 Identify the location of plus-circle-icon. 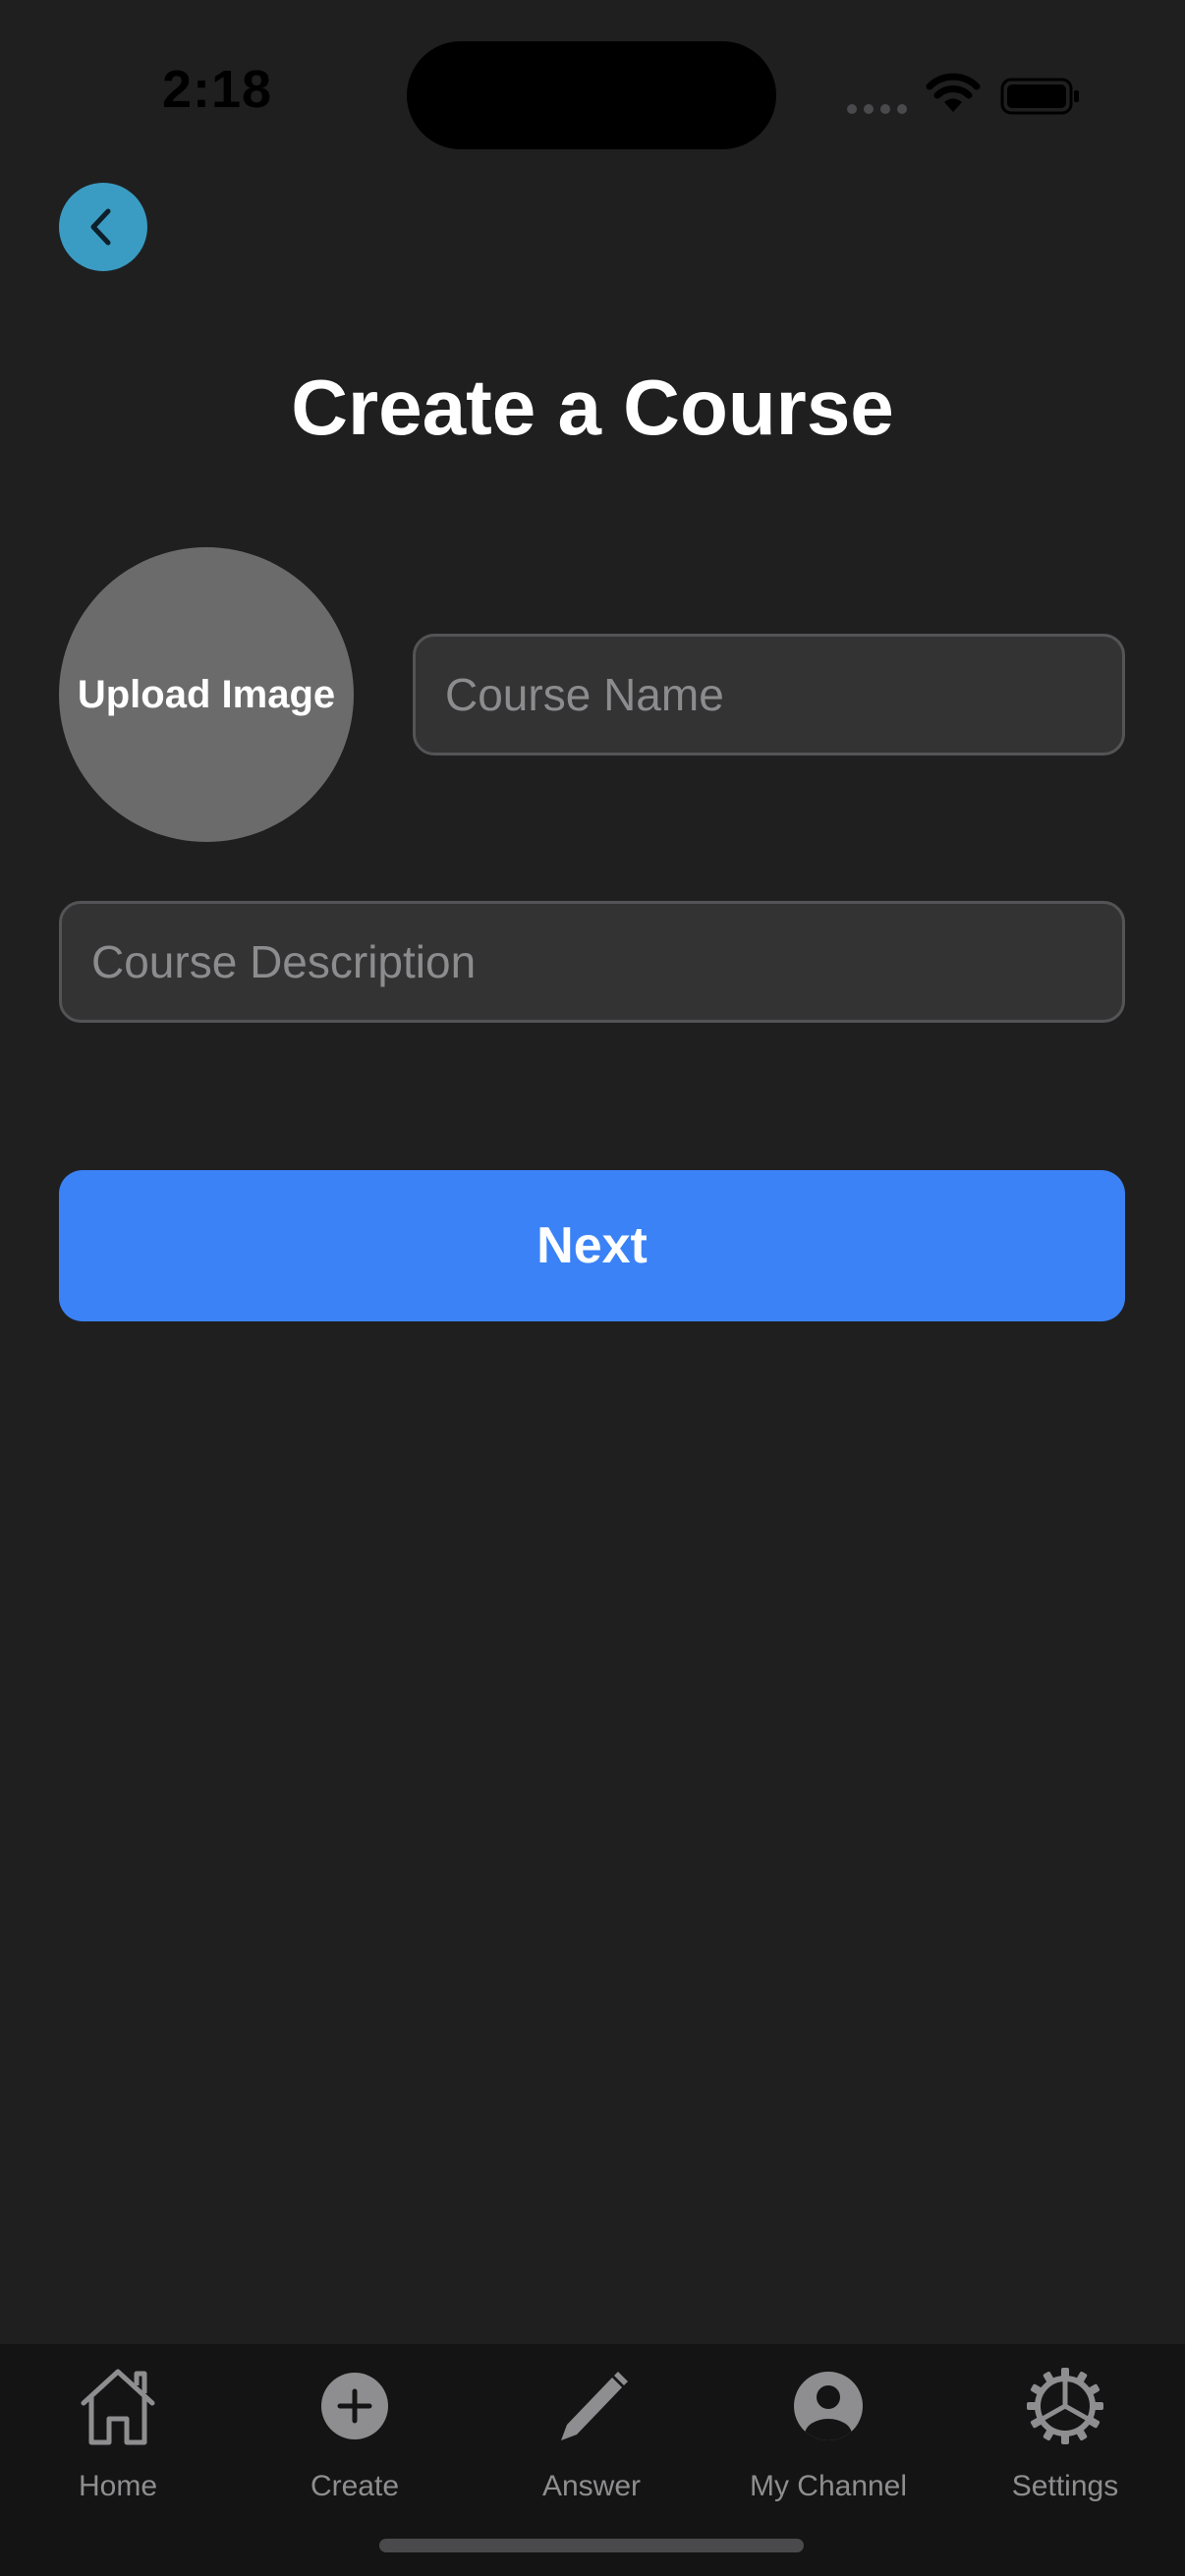
(354, 2406).